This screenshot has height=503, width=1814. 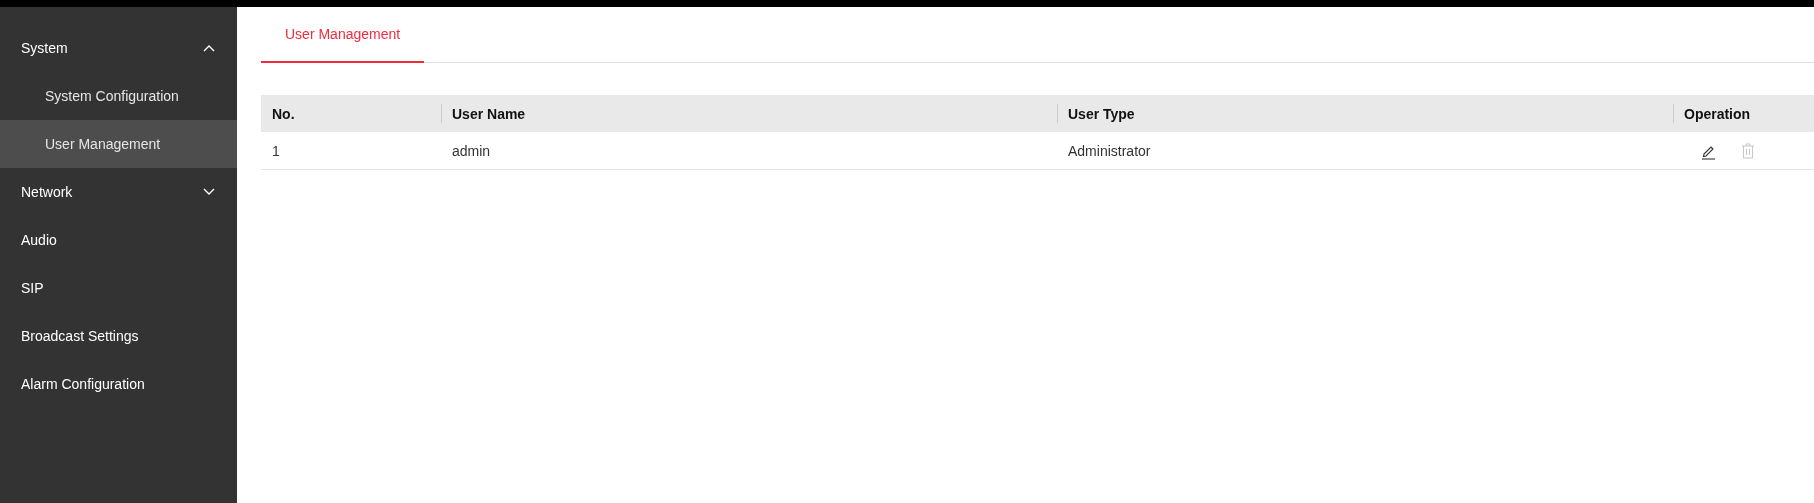 I want to click on column-header: No., so click(x=351, y=113).